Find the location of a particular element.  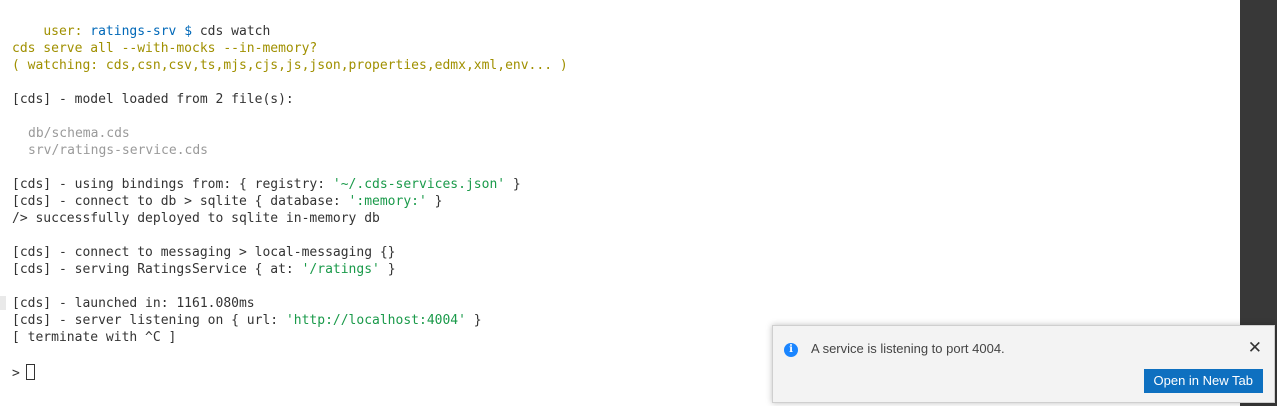

input-line: > is located at coordinates (23, 372).